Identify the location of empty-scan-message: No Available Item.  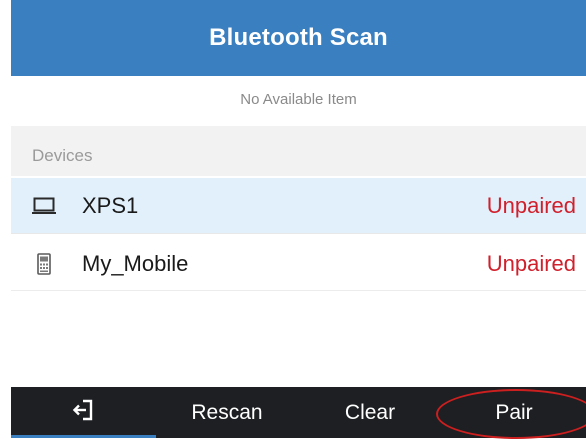
(298, 99).